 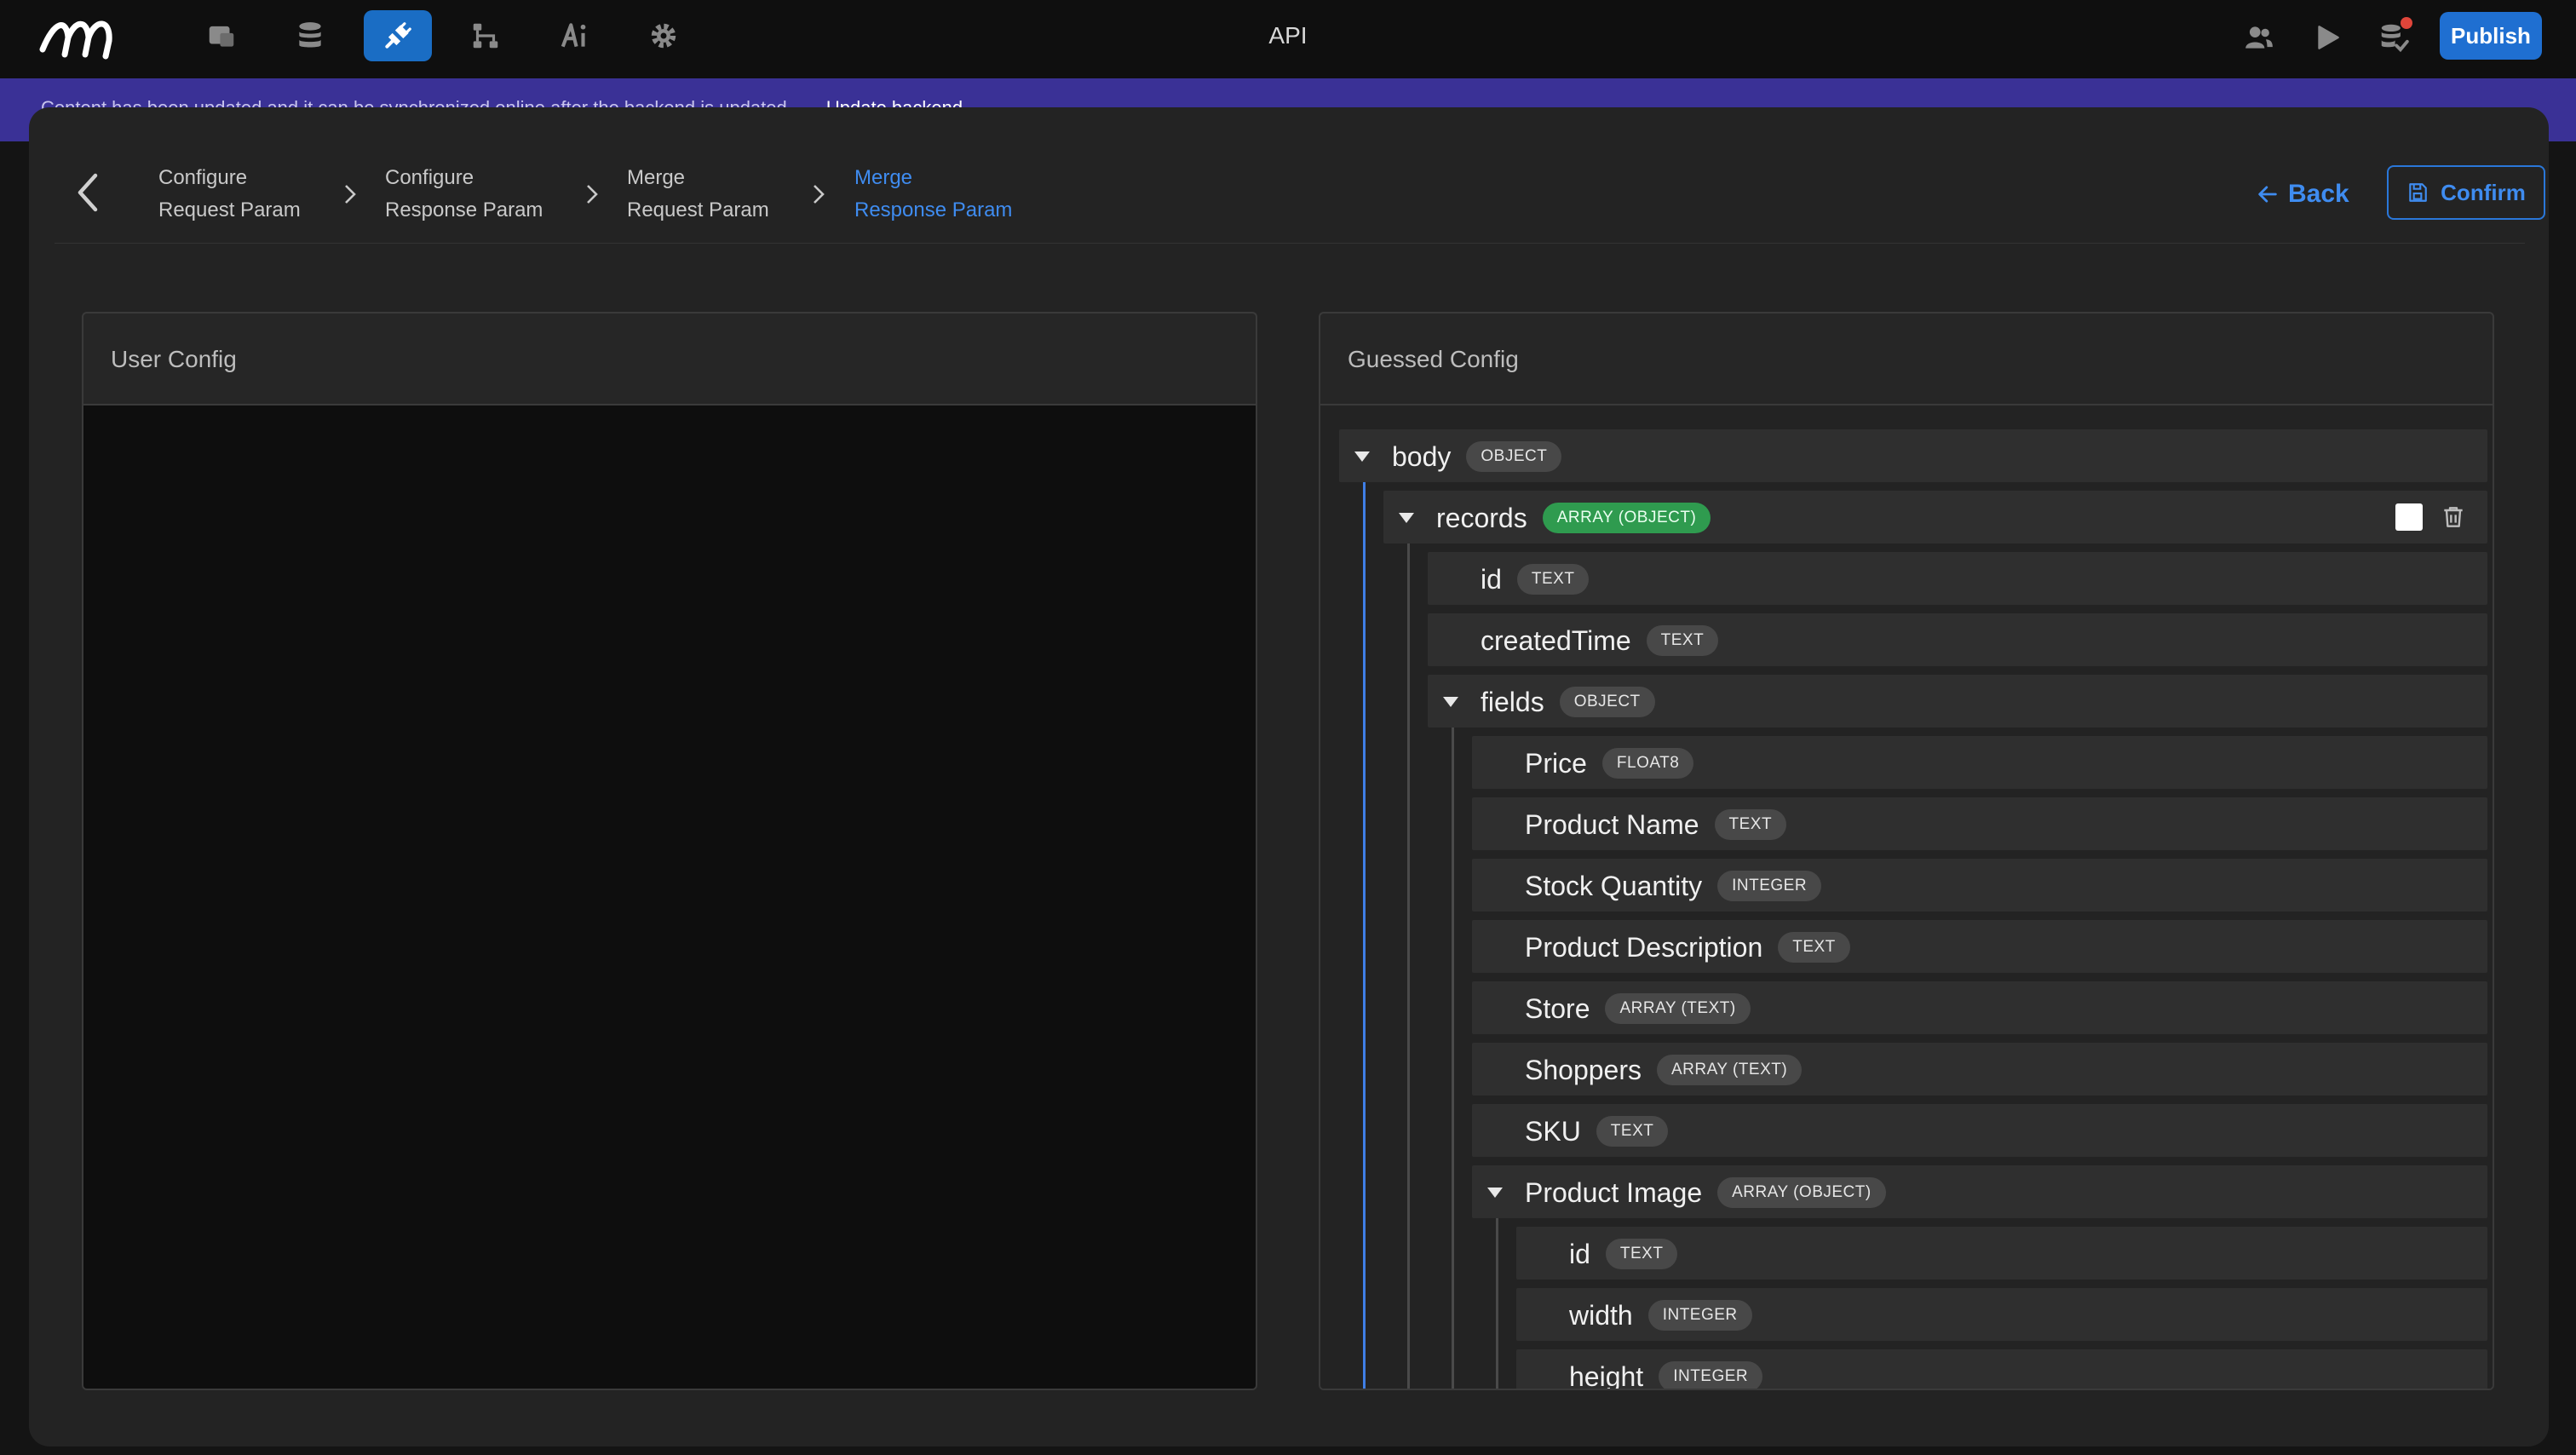 What do you see at coordinates (1288, 39) in the screenshot?
I see `top-bar: API Publish` at bounding box center [1288, 39].